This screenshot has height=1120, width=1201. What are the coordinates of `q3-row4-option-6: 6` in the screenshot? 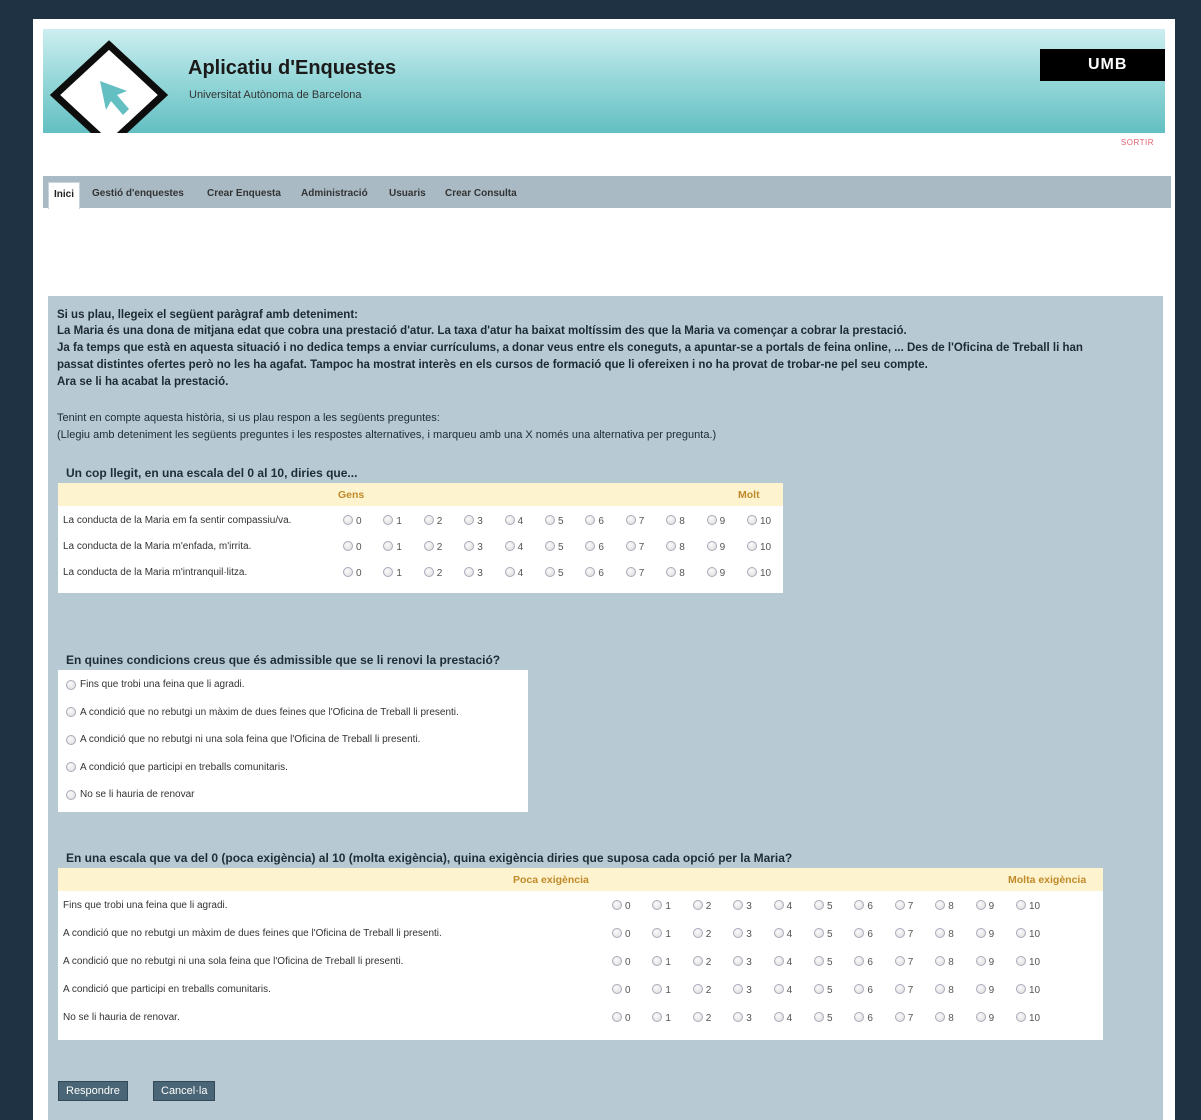 It's located at (863, 989).